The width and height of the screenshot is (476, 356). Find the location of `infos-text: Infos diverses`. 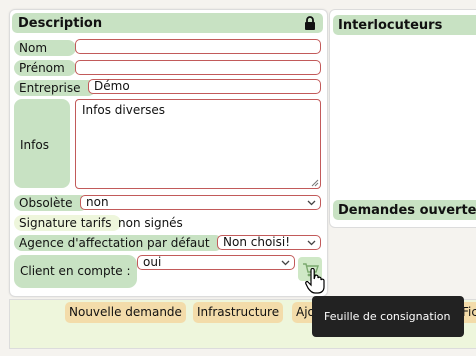

infos-text: Infos diverses is located at coordinates (124, 110).